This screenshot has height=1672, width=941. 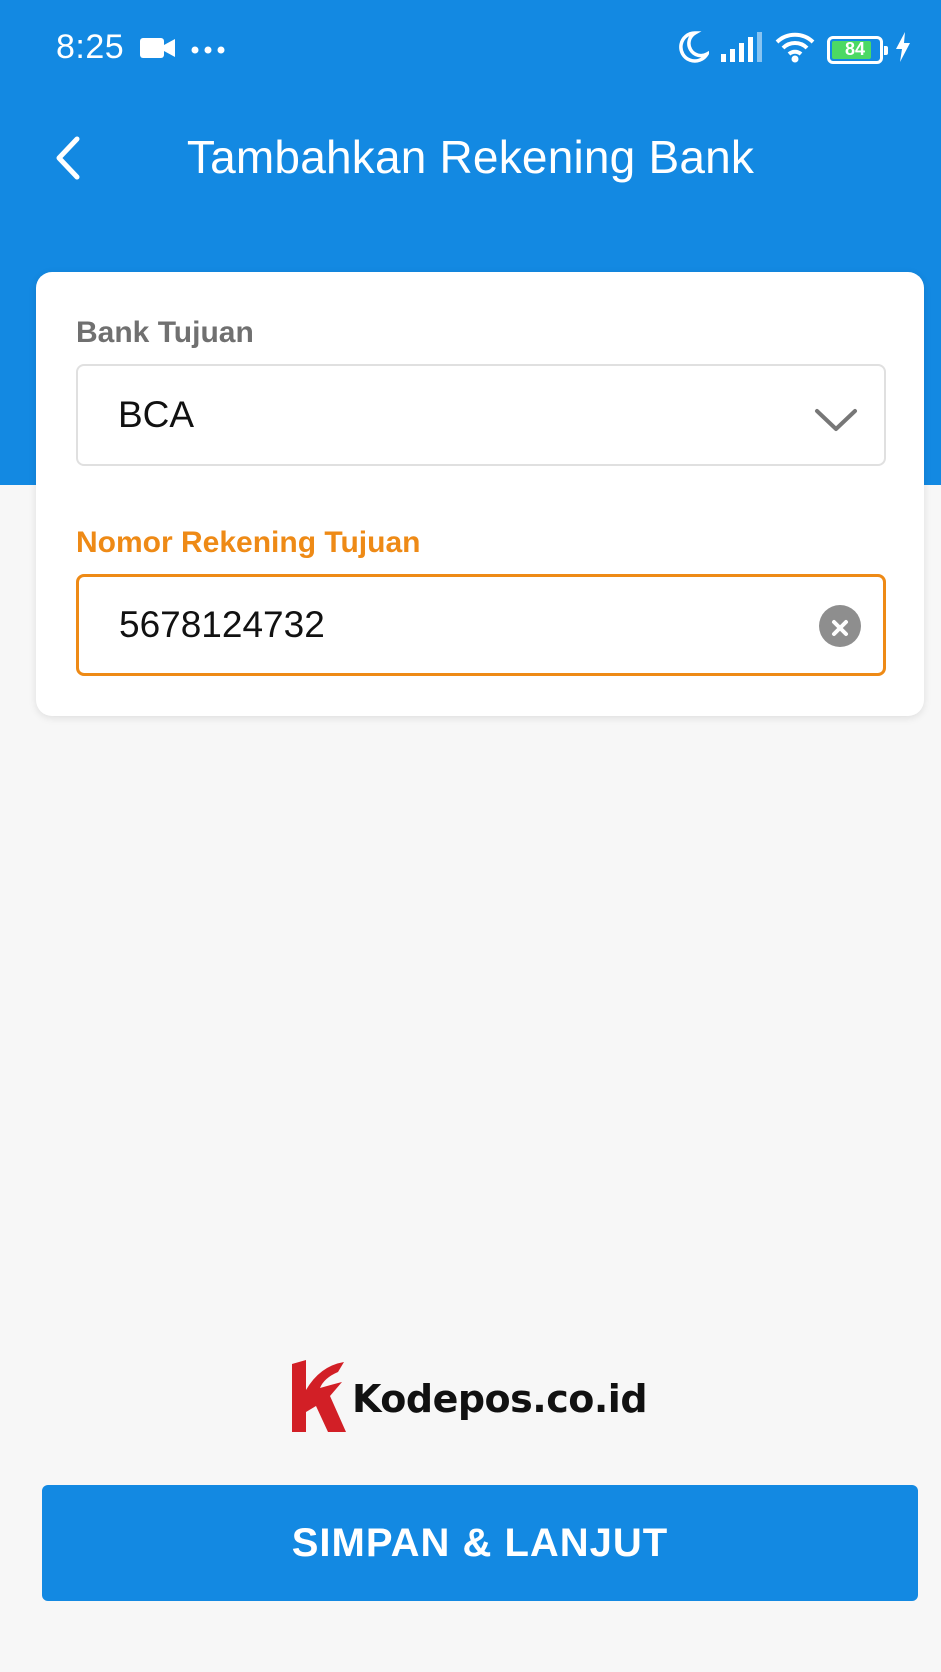 I want to click on video-camera-icon, so click(x=158, y=50).